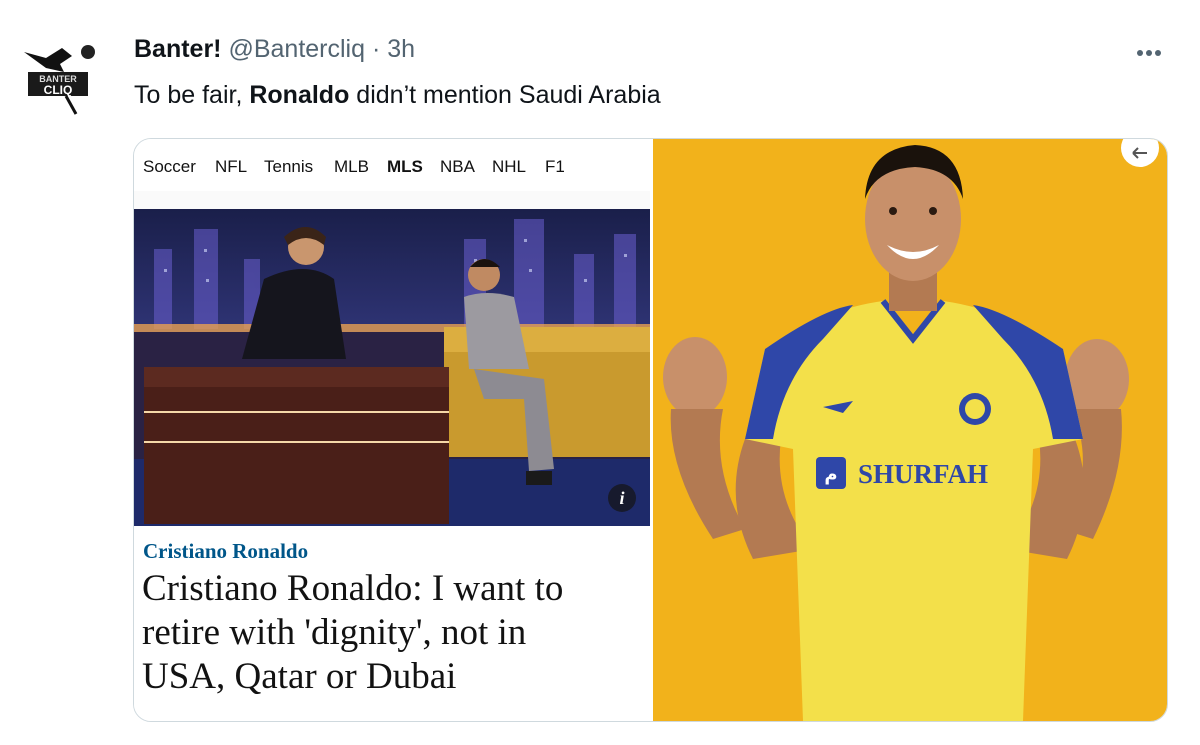 Image resolution: width=1200 pixels, height=745 pixels. Describe the element at coordinates (351, 166) in the screenshot. I see `nav-mlb: MLB` at that location.